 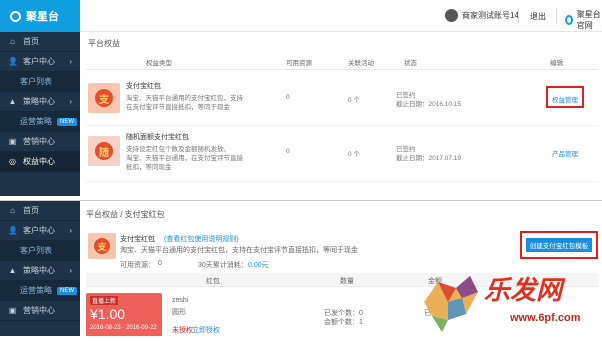 What do you see at coordinates (108, 314) in the screenshot?
I see `card-amount: ¥1.00` at bounding box center [108, 314].